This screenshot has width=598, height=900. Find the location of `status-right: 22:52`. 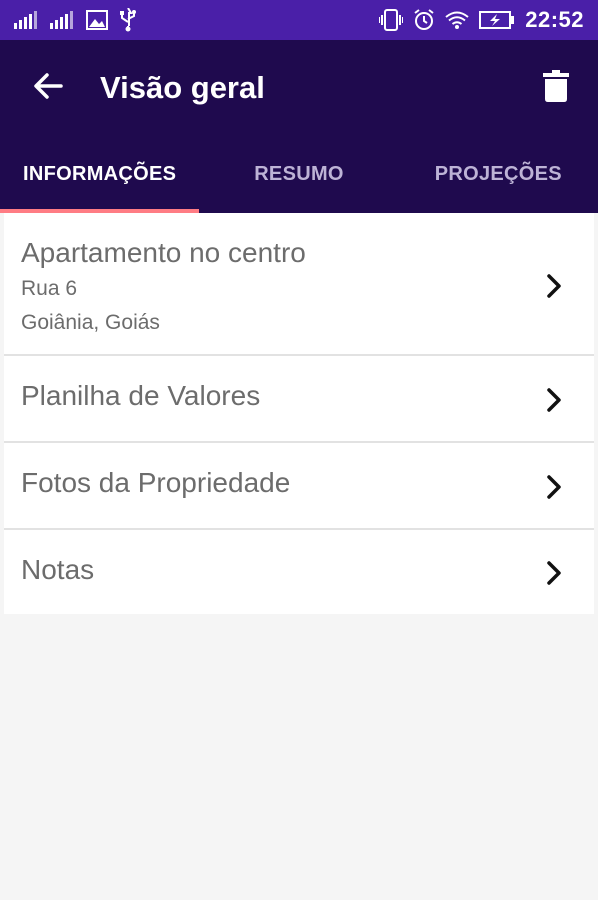

status-right: 22:52 is located at coordinates (481, 20).